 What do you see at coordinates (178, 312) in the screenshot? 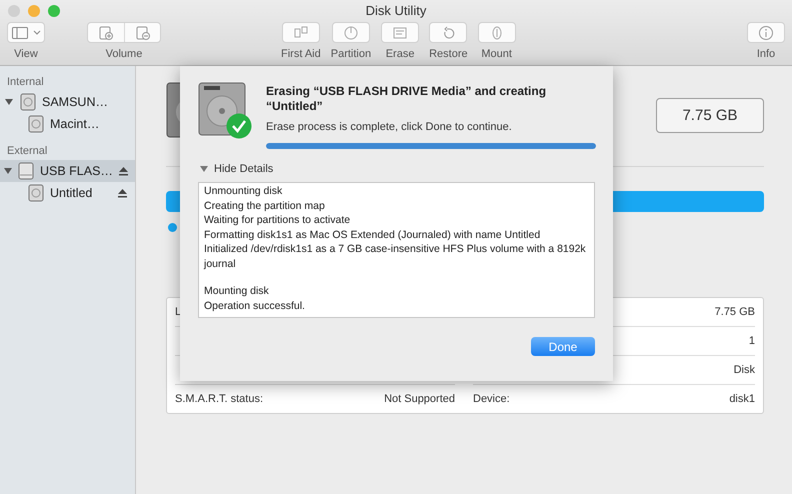
I see `info-label: L` at bounding box center [178, 312].